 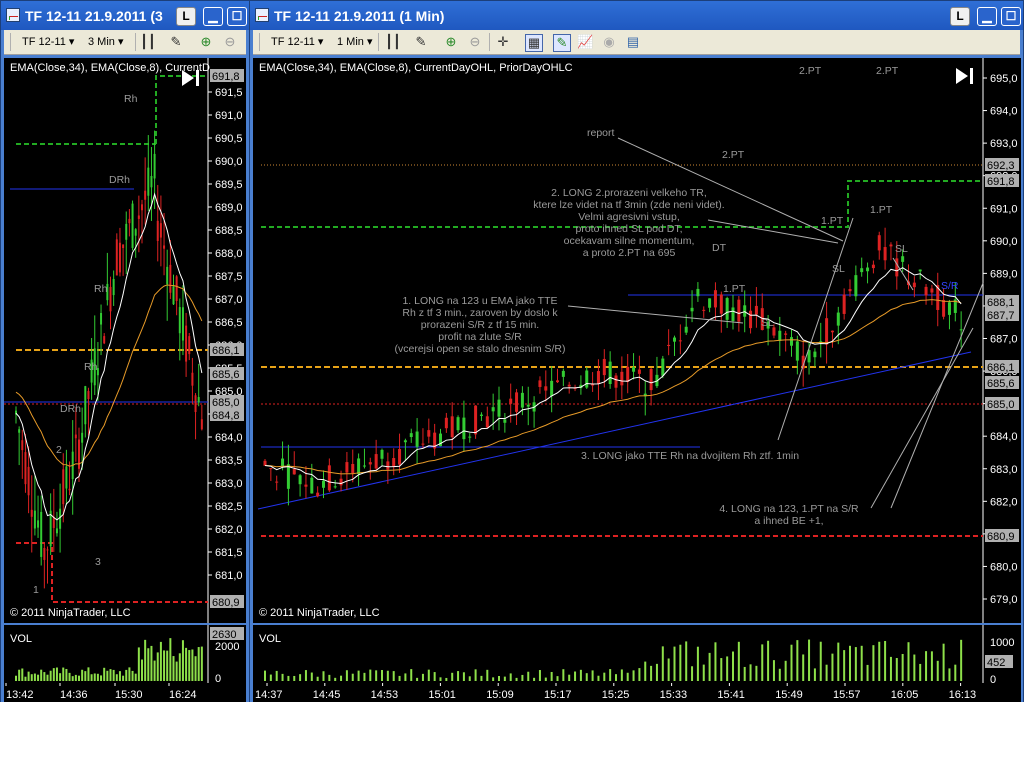 What do you see at coordinates (585, 42) in the screenshot?
I see `indicators-icon: 📈` at bounding box center [585, 42].